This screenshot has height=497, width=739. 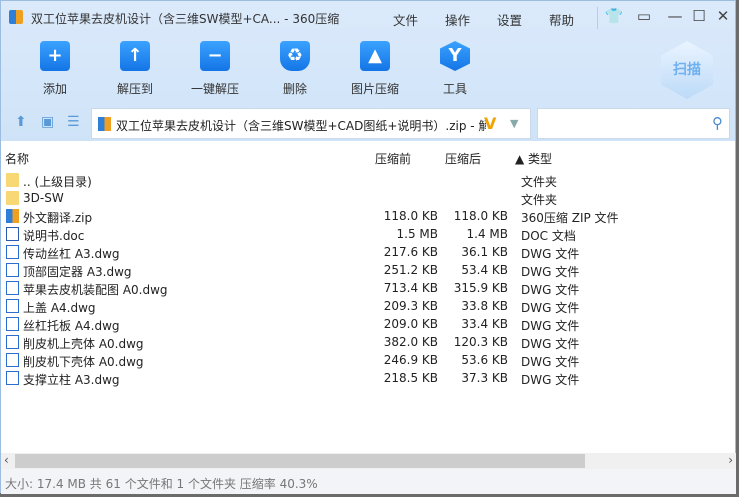 I want to click on file-row: 支撑立柱 A3.dwg 218.5 KB 37.3 KB DWG 文件, so click(x=368, y=378).